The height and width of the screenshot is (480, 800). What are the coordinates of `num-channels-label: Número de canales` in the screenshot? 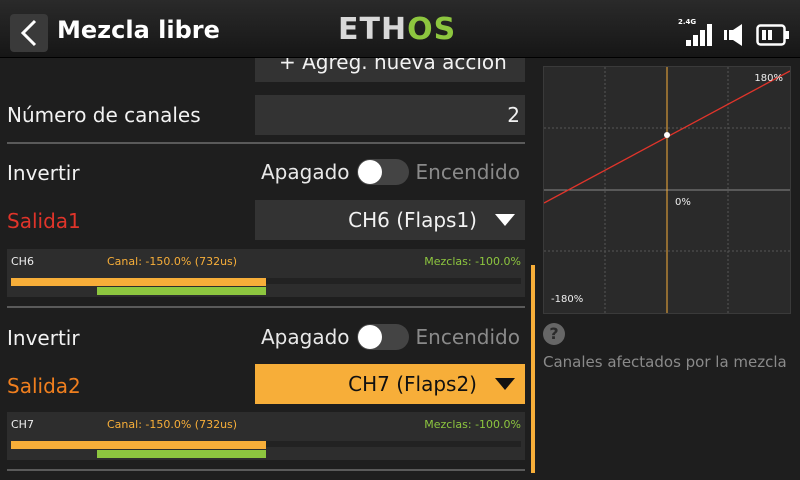 It's located at (104, 115).